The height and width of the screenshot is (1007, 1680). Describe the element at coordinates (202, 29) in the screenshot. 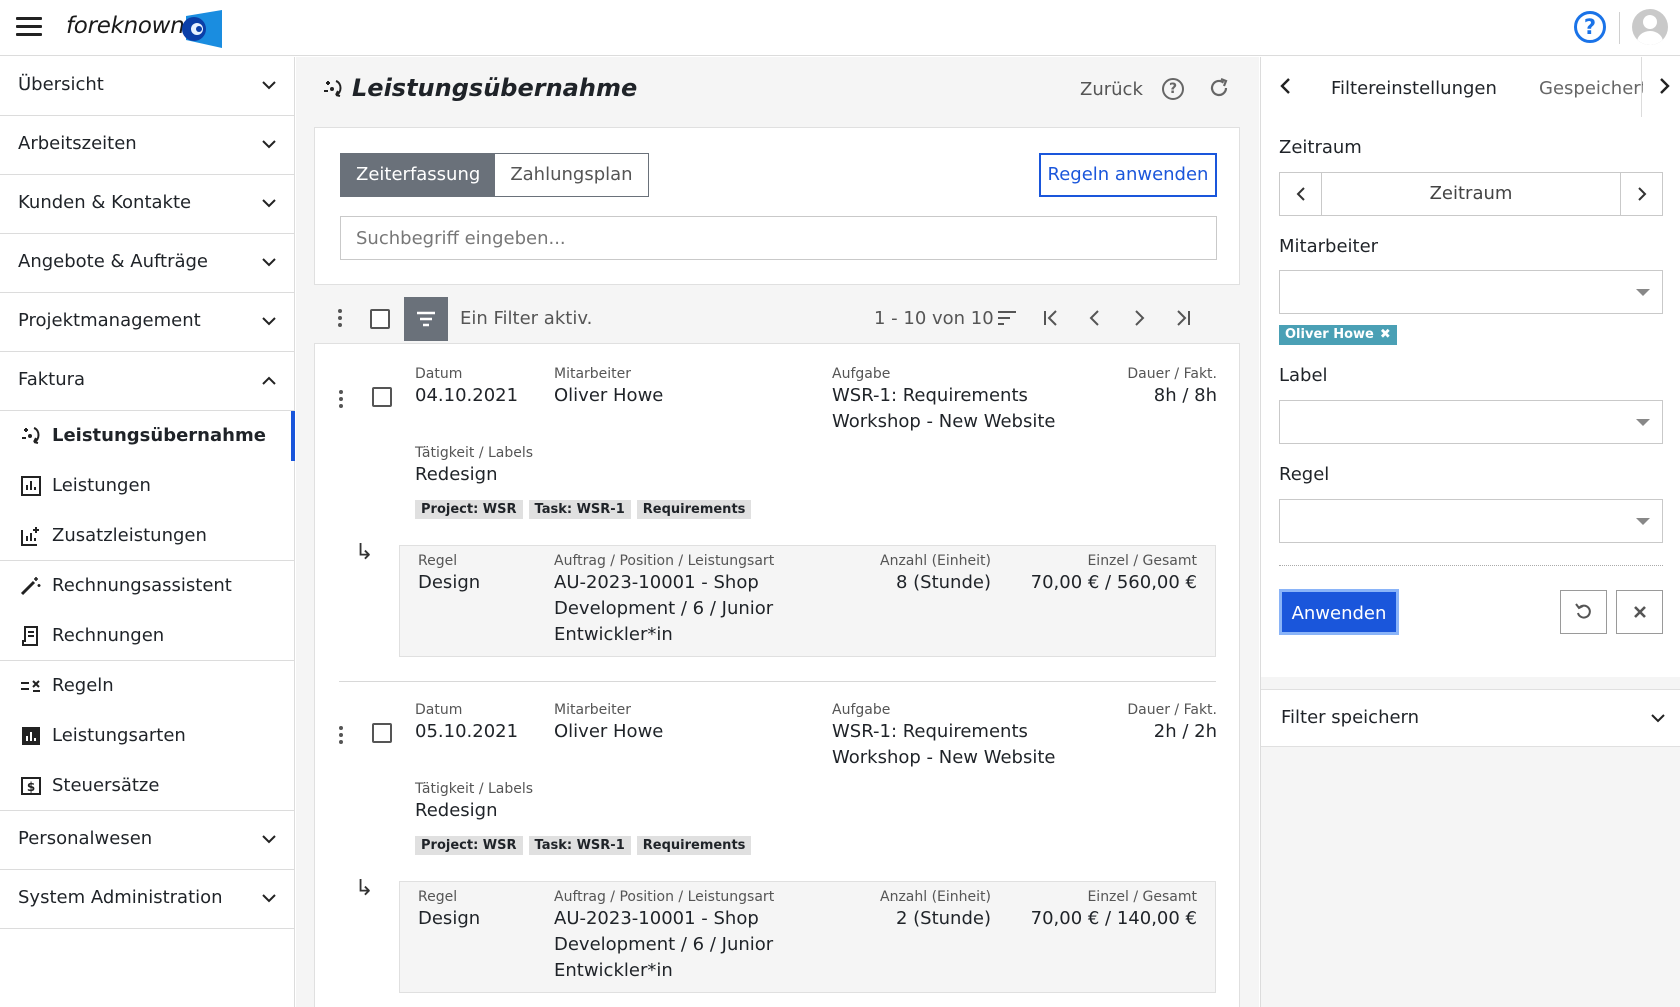

I see `logo-mark-icon` at that location.